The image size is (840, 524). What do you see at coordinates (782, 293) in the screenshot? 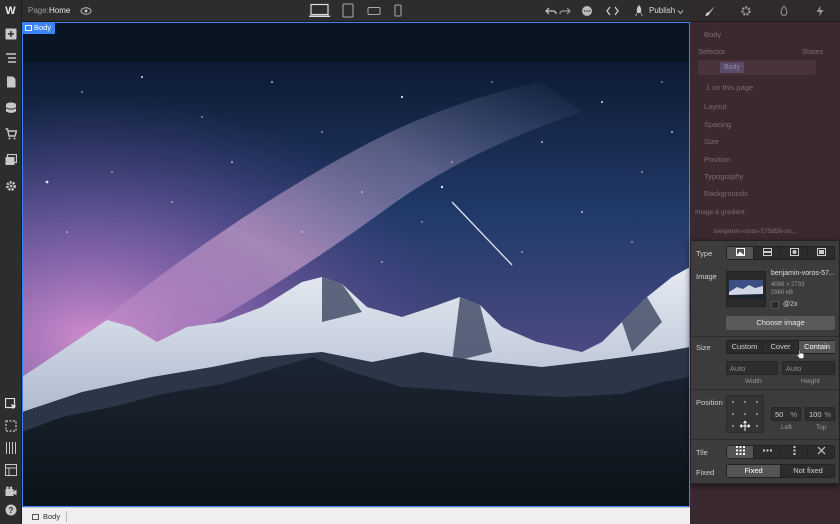
I see `image-filesize: 2960 kB` at bounding box center [782, 293].